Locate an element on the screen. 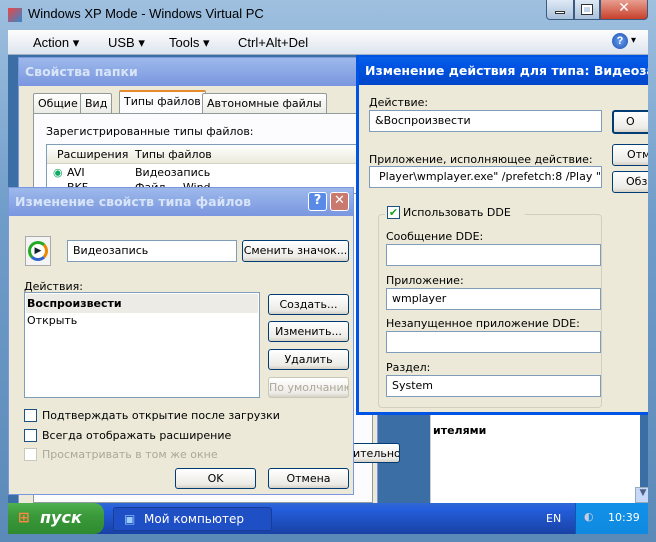 The height and width of the screenshot is (542, 656). list-item: Воспроизвести is located at coordinates (142, 303).